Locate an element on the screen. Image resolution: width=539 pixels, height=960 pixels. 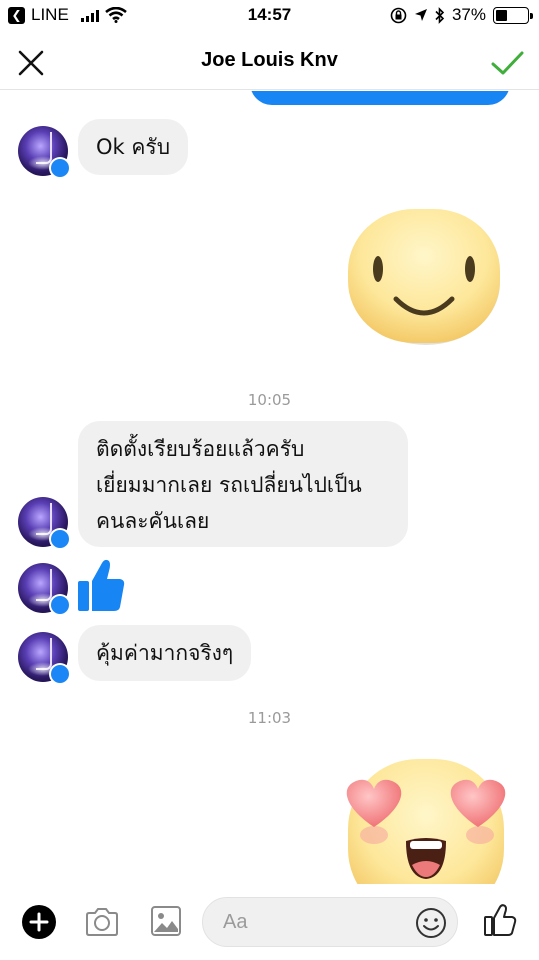
message-text: Ok ครับ is located at coordinates (133, 147).